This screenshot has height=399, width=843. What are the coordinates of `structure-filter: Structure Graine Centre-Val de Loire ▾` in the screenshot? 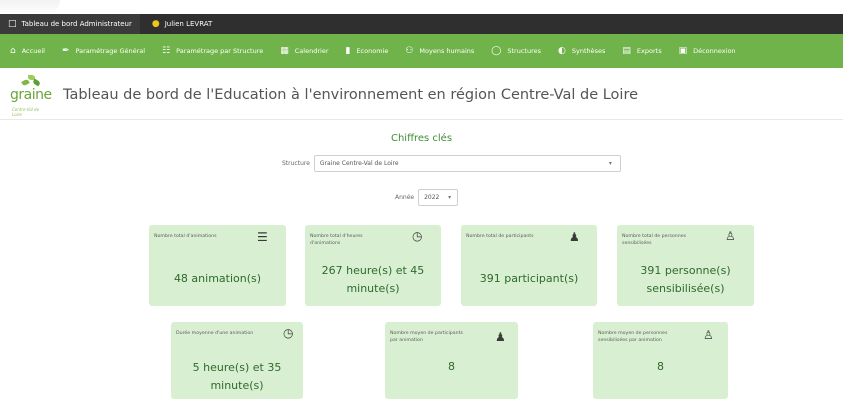 It's located at (451, 163).